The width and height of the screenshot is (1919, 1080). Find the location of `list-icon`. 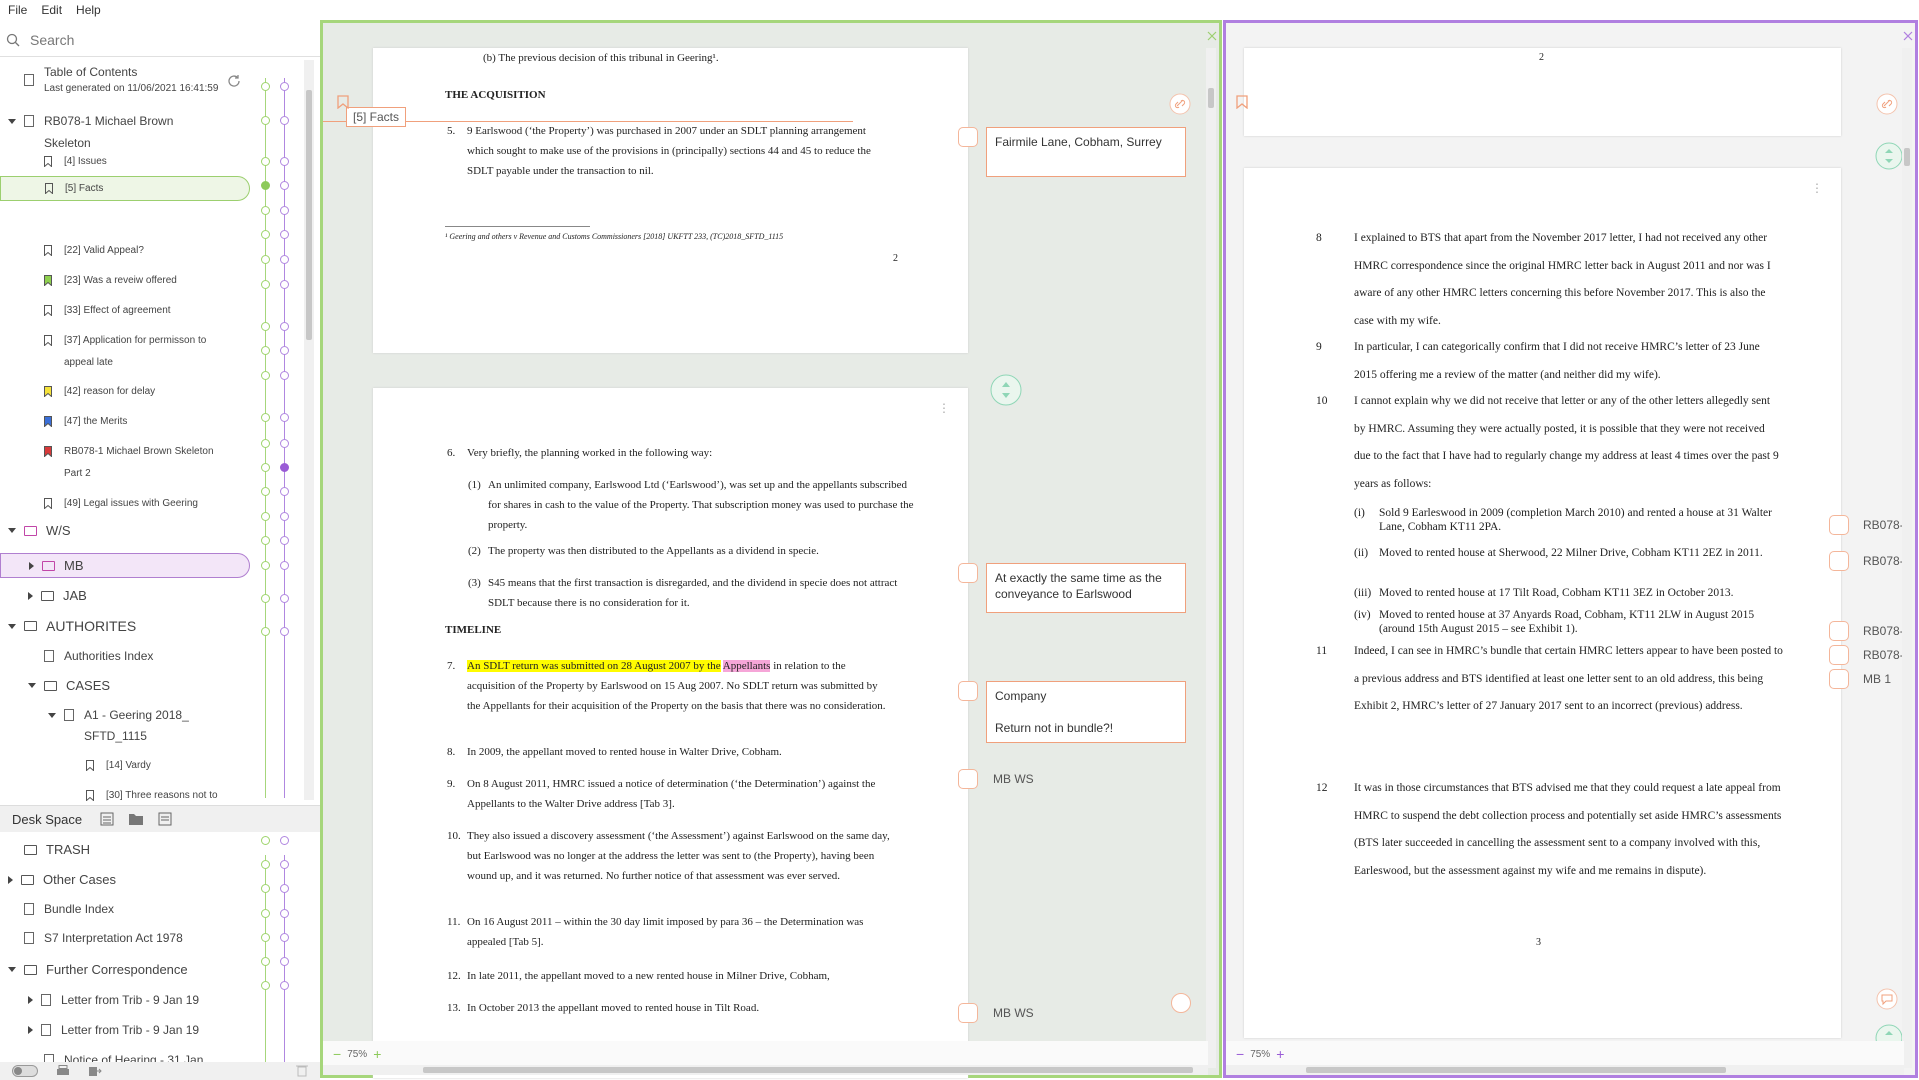

list-icon is located at coordinates (107, 819).